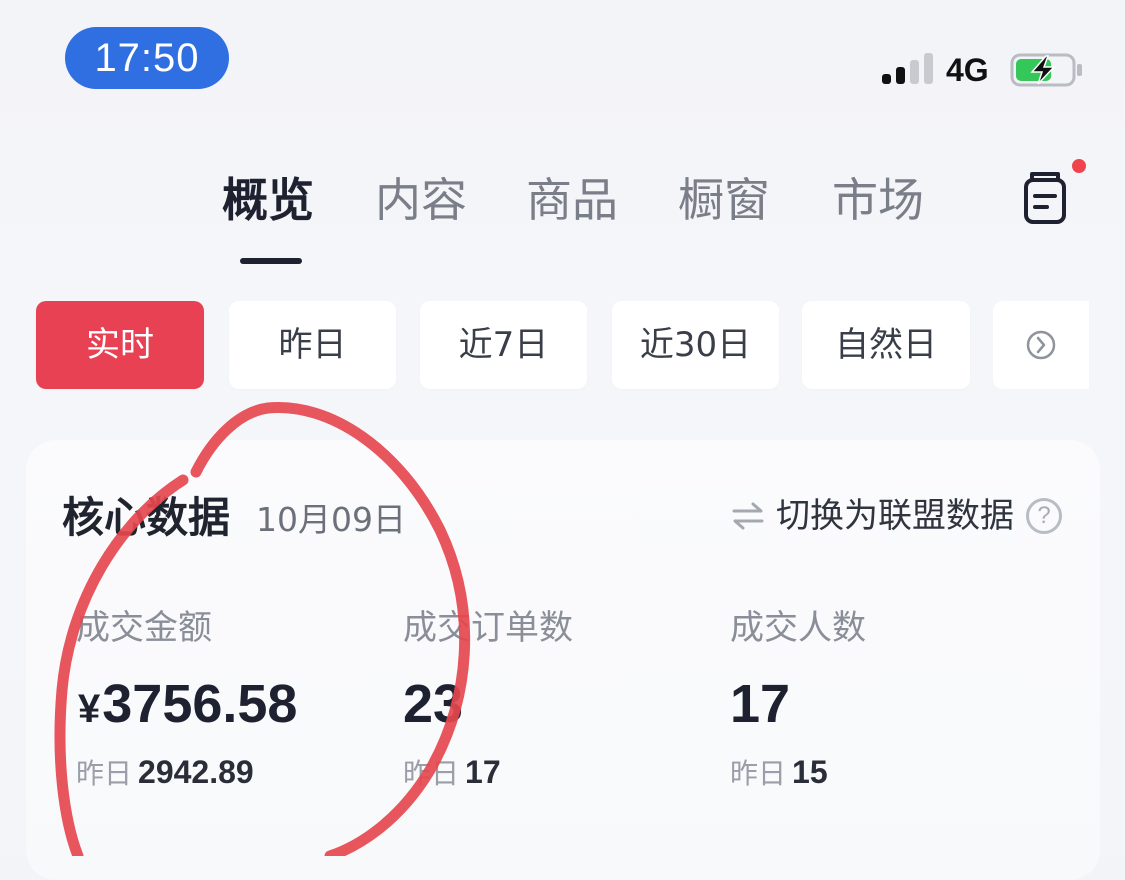  What do you see at coordinates (331, 519) in the screenshot?
I see `core-data-date: 10月09日` at bounding box center [331, 519].